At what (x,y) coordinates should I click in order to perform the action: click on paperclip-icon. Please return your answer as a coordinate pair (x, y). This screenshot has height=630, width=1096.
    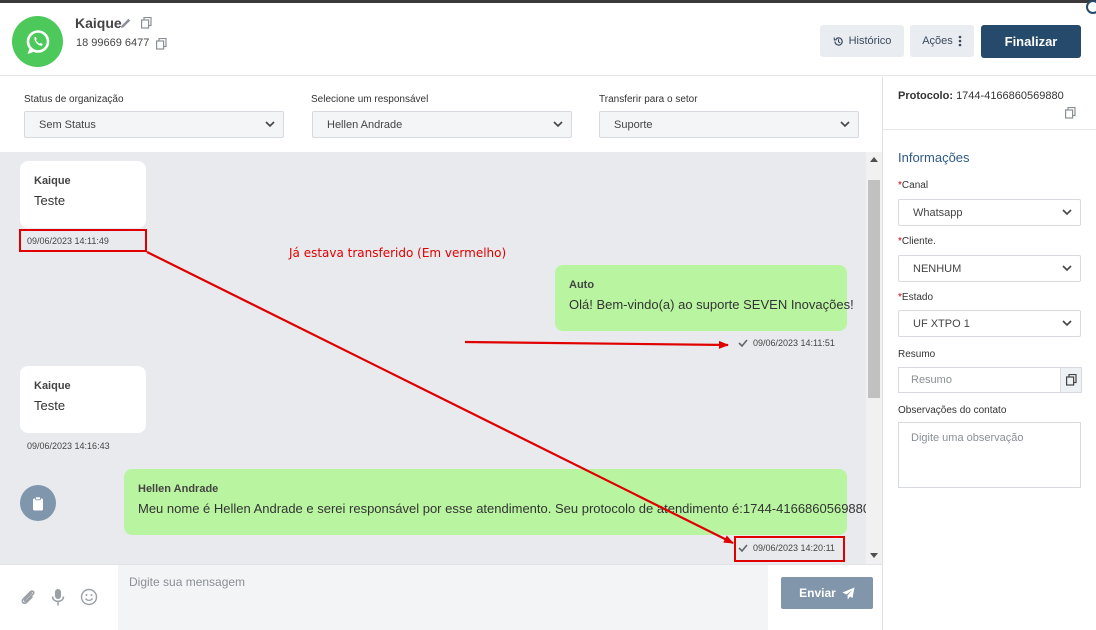
    Looking at the image, I should click on (28, 597).